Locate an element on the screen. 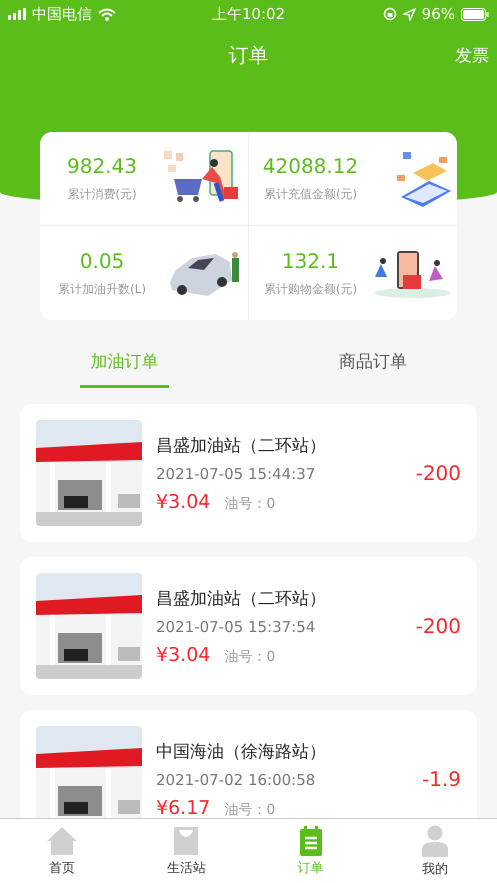  stat-value: 0.05 is located at coordinates (102, 260).